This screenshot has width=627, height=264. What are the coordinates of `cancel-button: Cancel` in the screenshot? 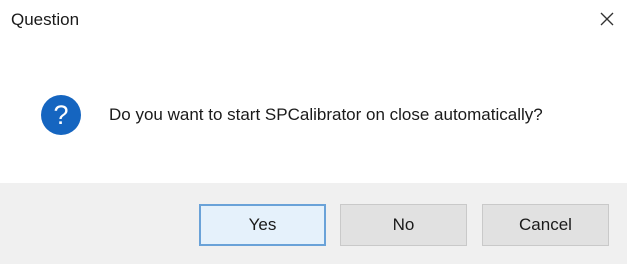 It's located at (545, 225).